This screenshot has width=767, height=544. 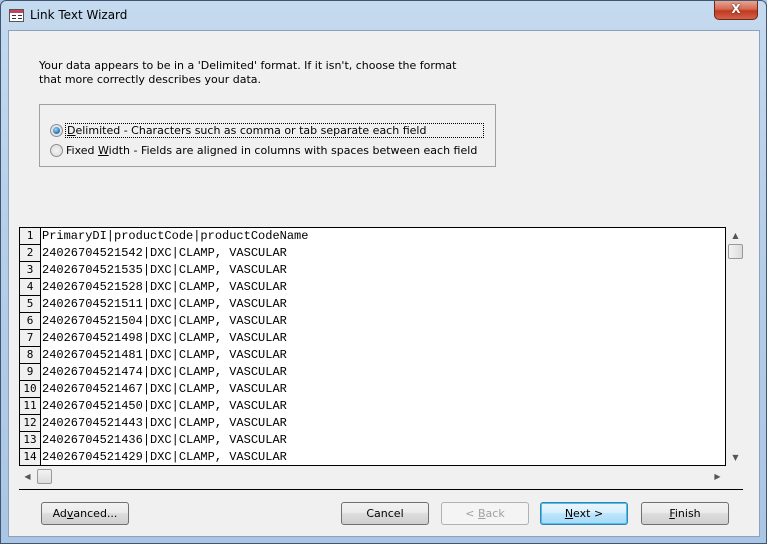 I want to click on close-button: X, so click(x=736, y=10).